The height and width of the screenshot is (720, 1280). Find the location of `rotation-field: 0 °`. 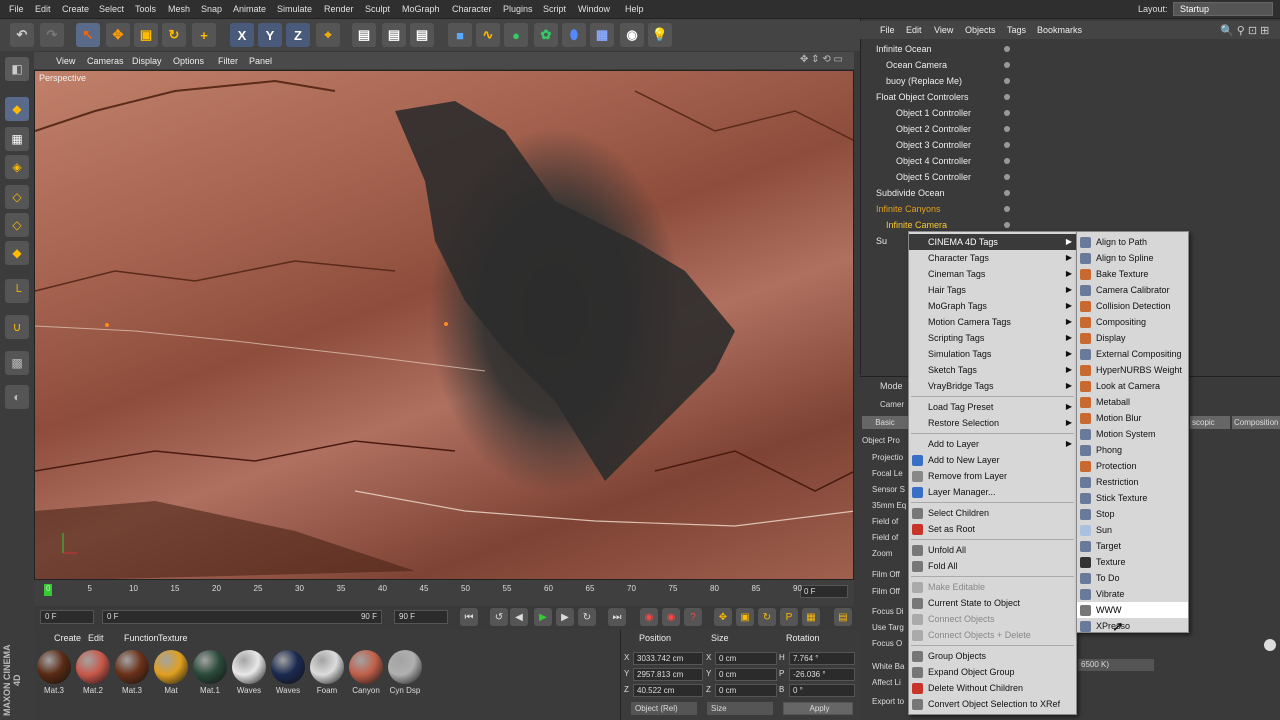

rotation-field: 0 ° is located at coordinates (822, 690).